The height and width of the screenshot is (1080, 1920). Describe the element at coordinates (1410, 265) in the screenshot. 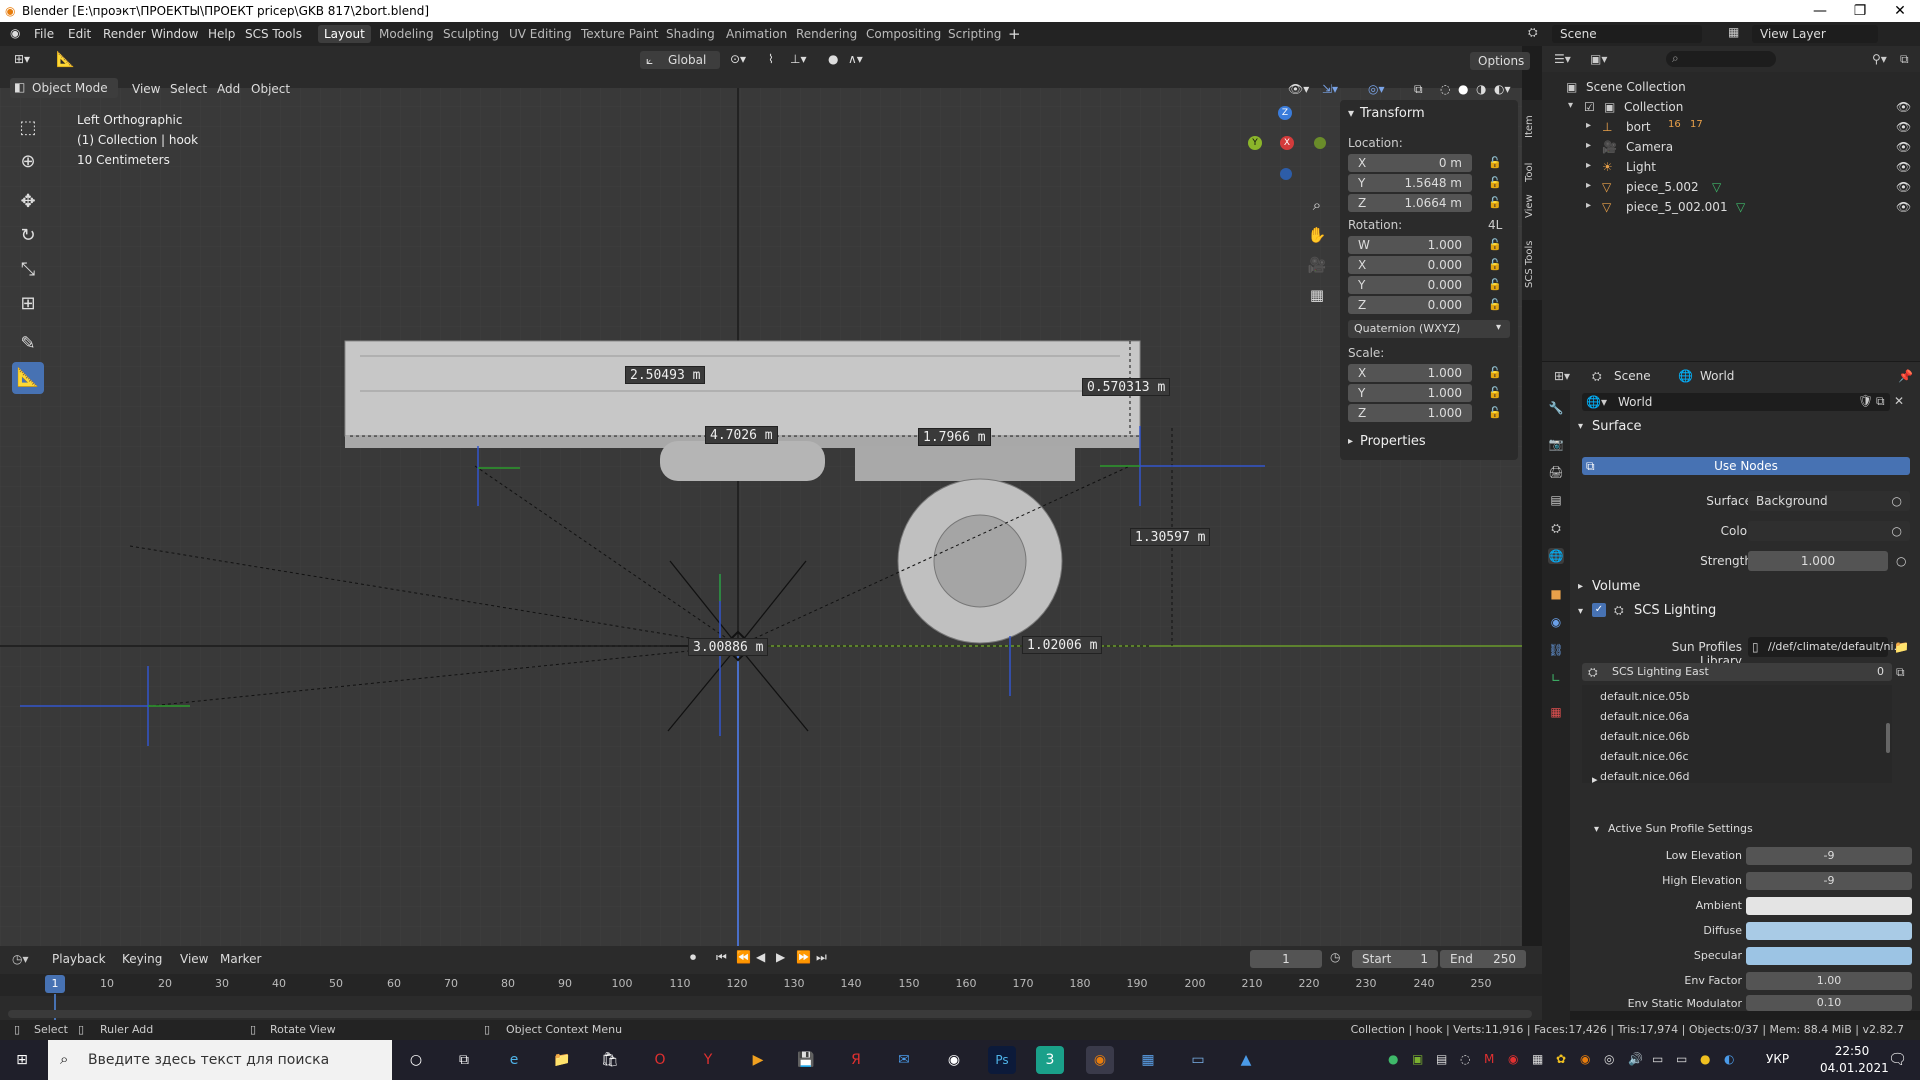

I see `rotation-x-field: X 0.000` at that location.